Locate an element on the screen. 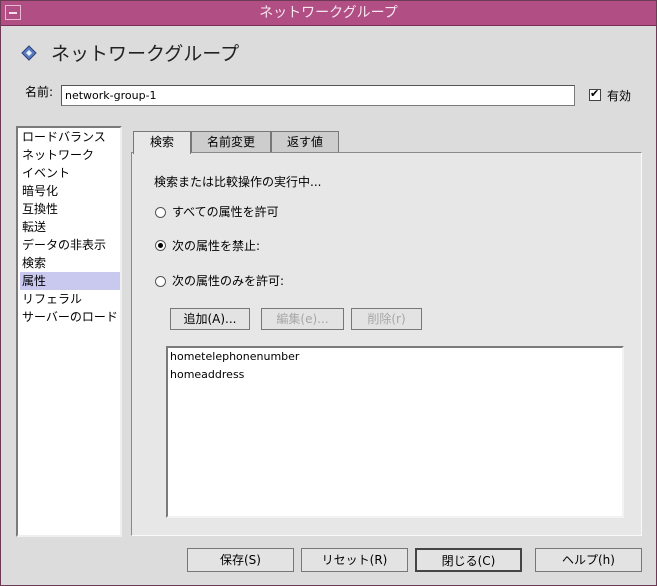 The image size is (657, 586). sidebar-item-compatibility: 互換性 is located at coordinates (70, 209).